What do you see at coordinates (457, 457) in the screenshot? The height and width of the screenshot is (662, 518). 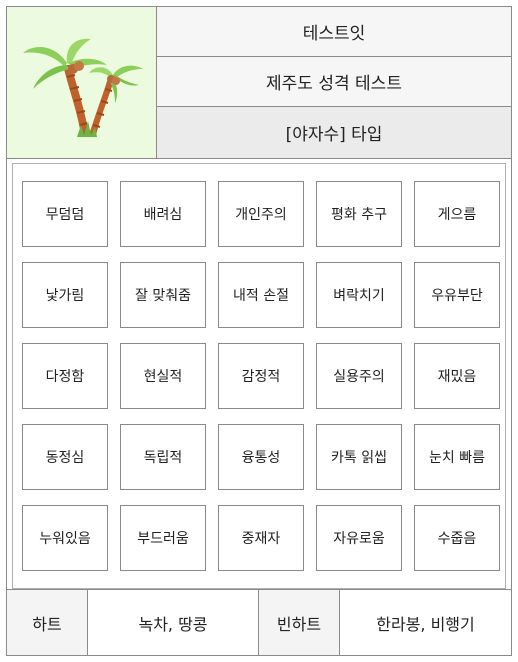 I see `trait-cell: 눈치 빠름` at bounding box center [457, 457].